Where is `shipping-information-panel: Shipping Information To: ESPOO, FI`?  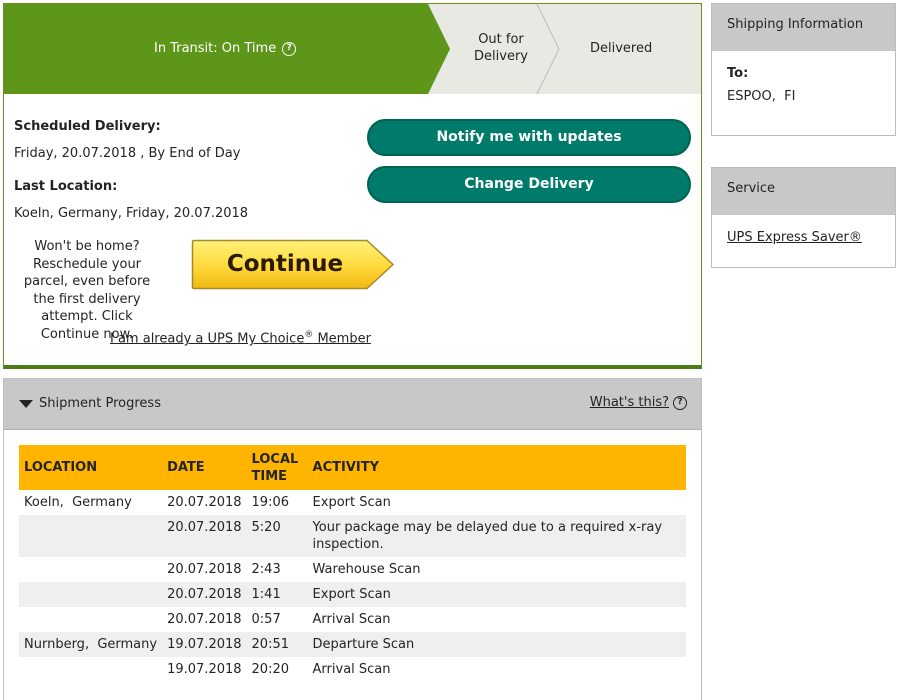
shipping-information-panel: Shipping Information To: ESPOO, FI is located at coordinates (803, 69).